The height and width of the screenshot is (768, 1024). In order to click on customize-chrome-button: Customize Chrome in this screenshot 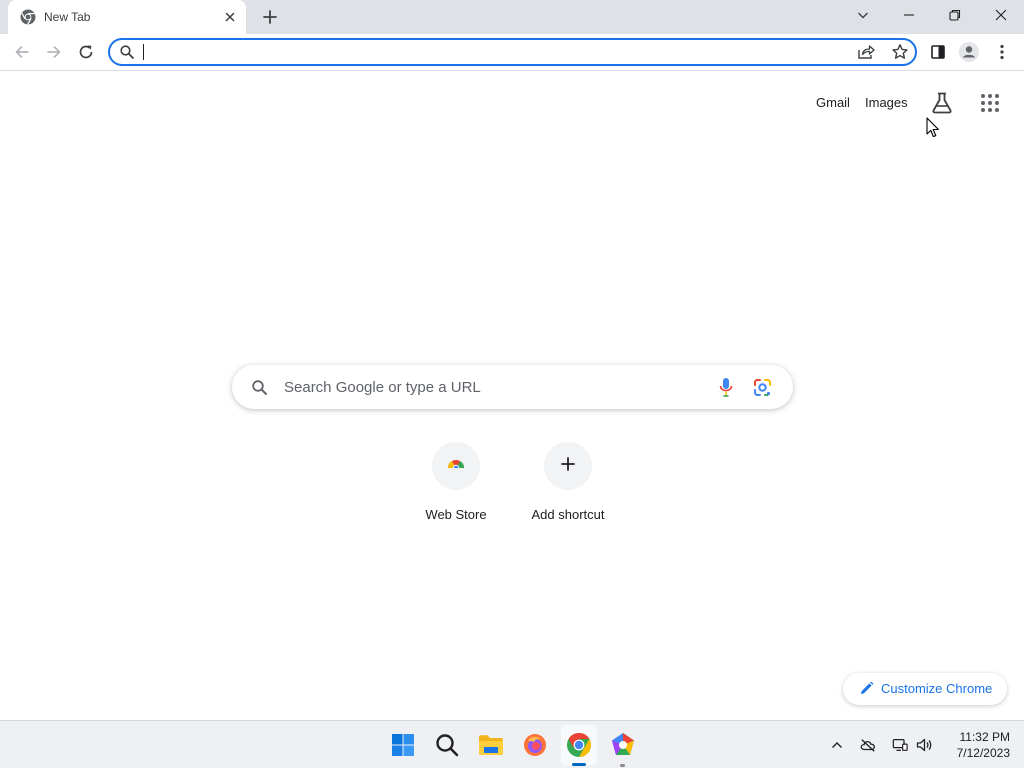, I will do `click(925, 689)`.